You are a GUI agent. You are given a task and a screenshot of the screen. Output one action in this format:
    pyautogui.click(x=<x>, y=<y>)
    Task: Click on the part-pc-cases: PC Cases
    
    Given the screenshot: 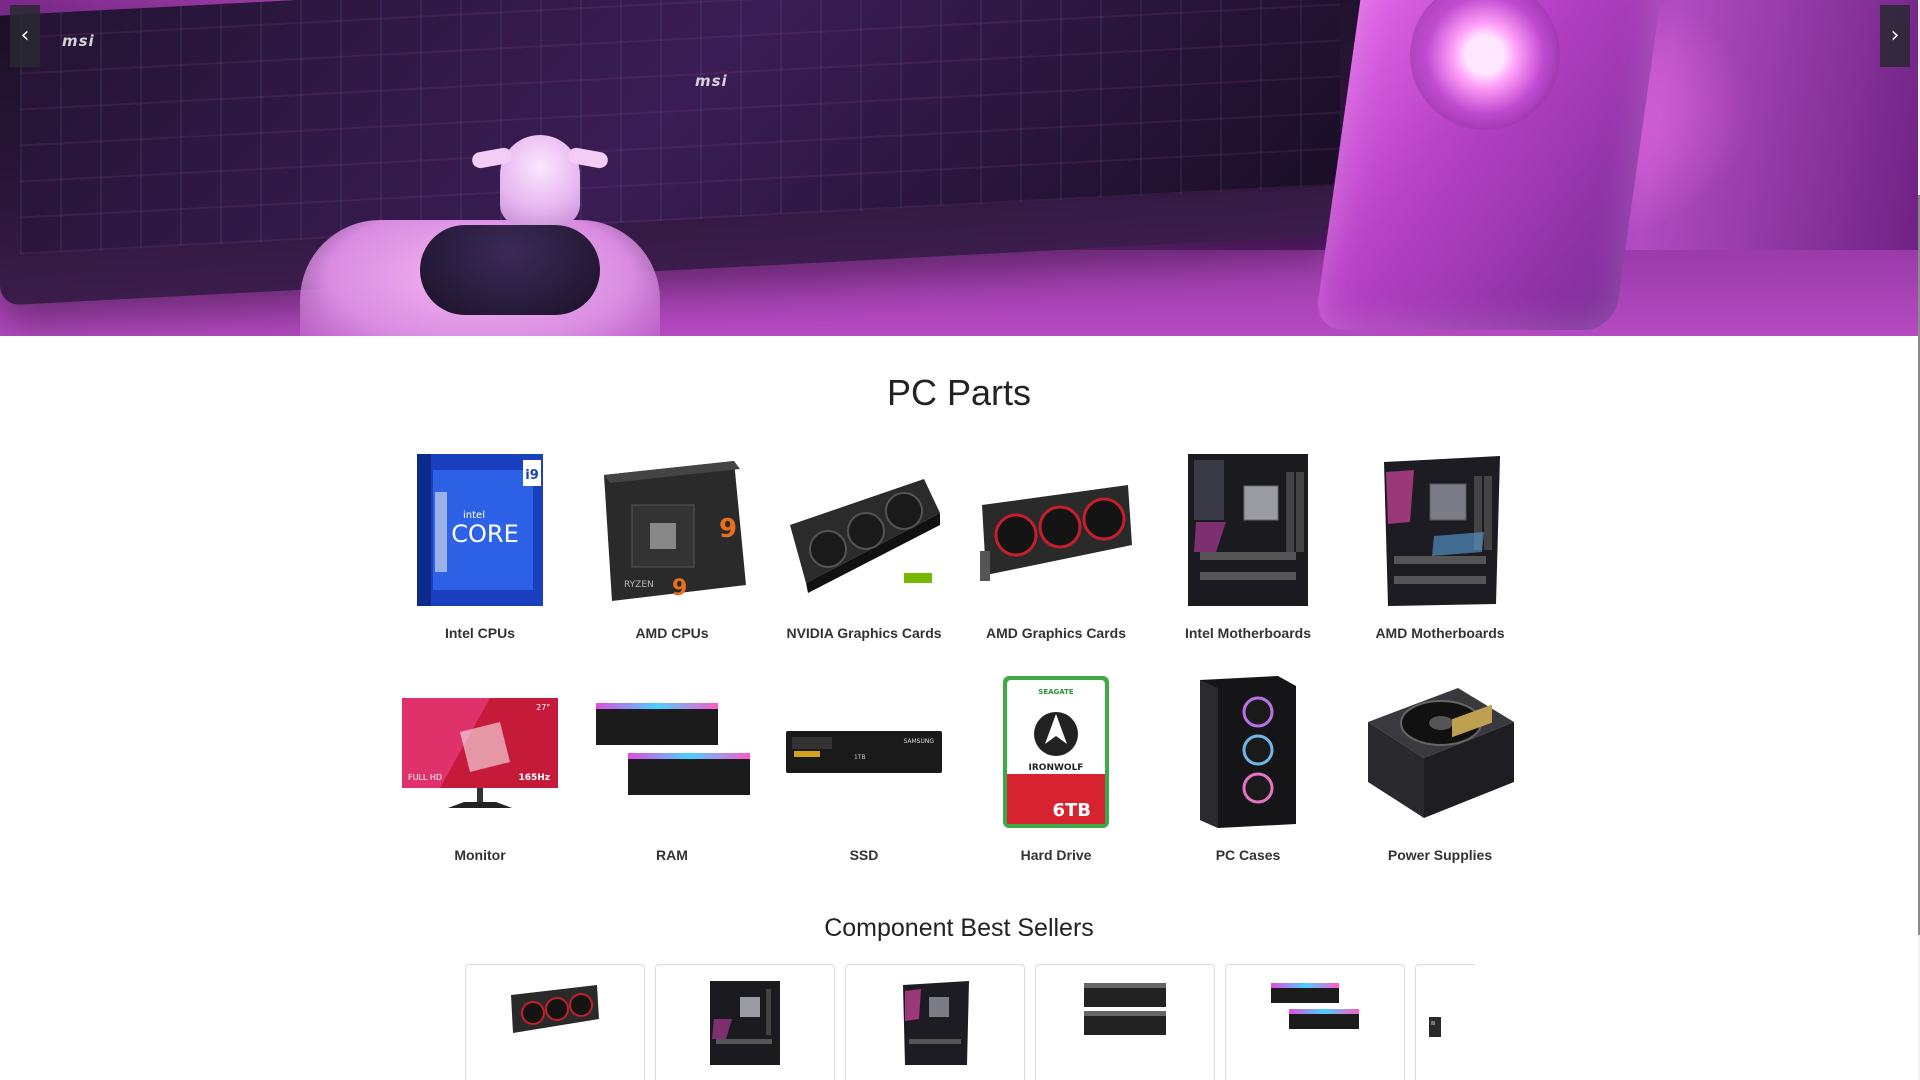 What is the action you would take?
    pyautogui.click(x=1248, y=783)
    